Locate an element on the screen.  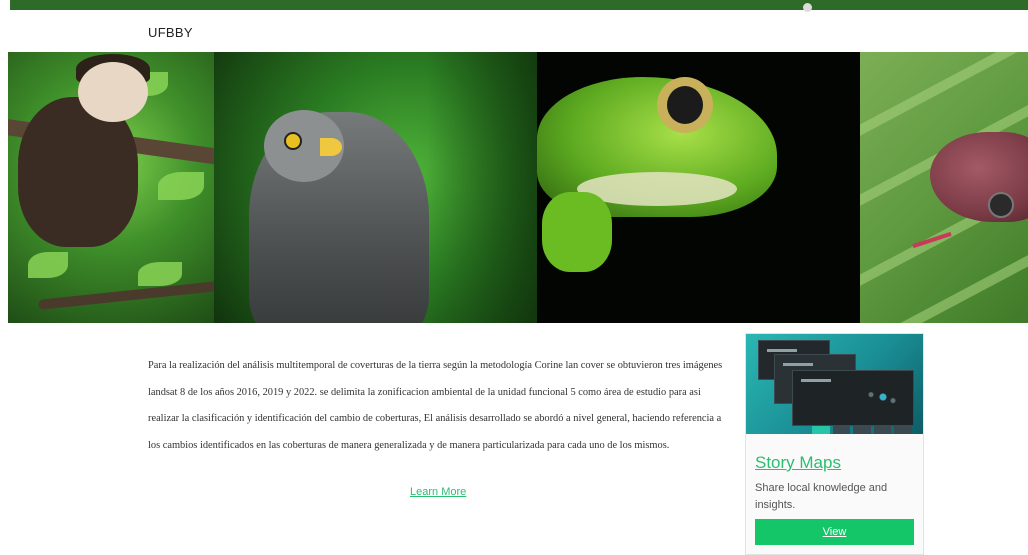
story-maps-title-link: Story Maps is located at coordinates (798, 463).